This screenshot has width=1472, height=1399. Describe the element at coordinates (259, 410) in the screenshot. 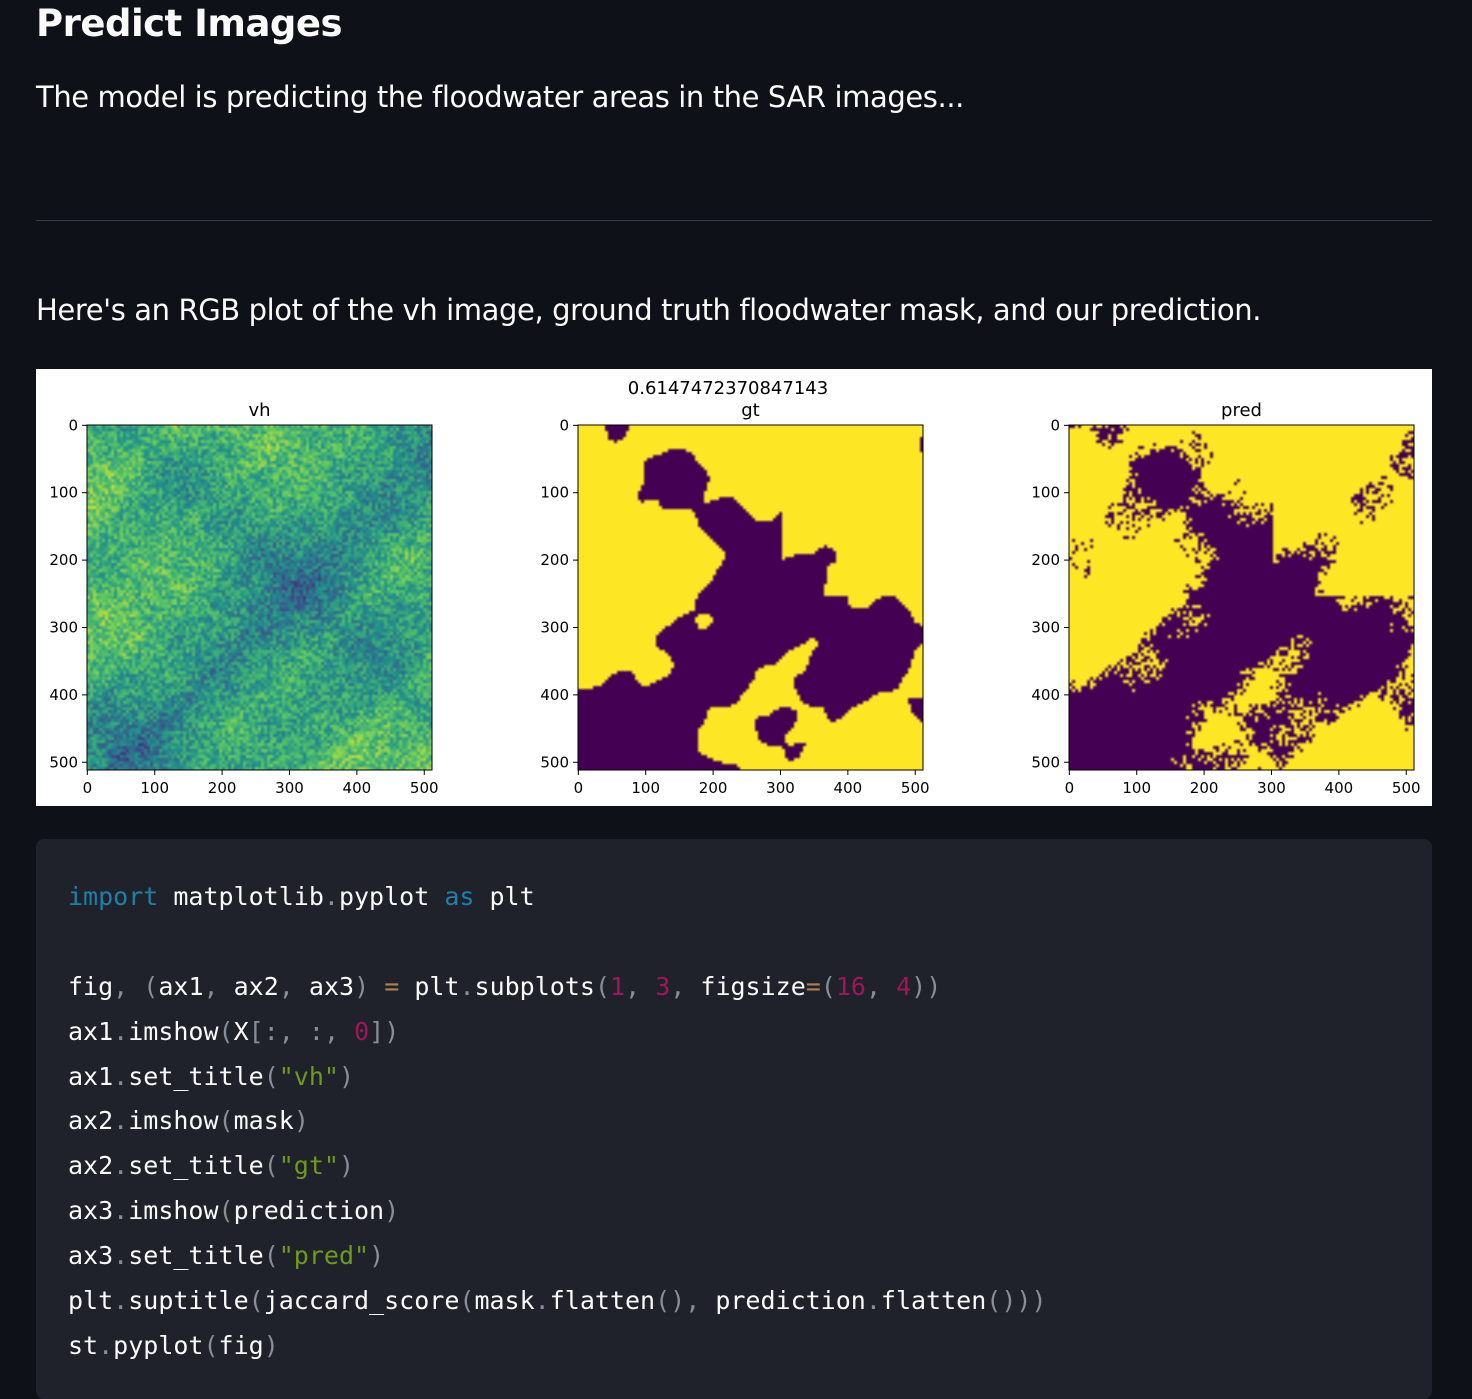

I see `panel-title-vh: vh` at that location.